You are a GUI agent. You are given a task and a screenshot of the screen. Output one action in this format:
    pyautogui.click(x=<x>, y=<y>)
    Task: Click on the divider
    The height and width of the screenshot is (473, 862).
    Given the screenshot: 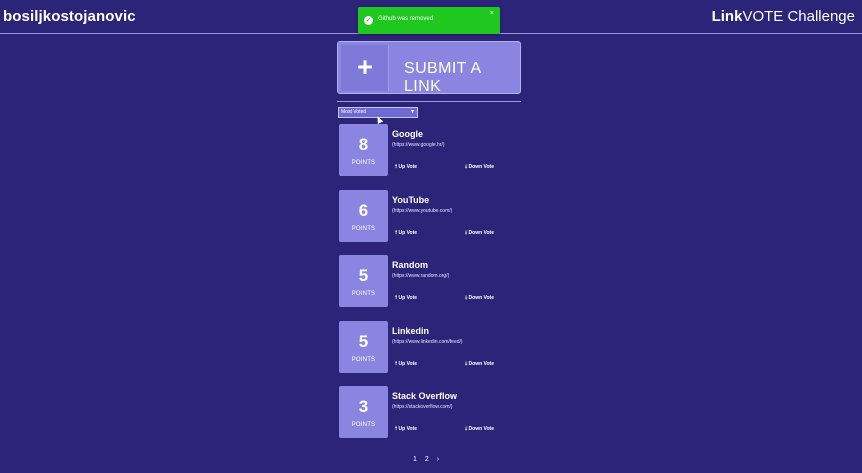 What is the action you would take?
    pyautogui.click(x=429, y=101)
    